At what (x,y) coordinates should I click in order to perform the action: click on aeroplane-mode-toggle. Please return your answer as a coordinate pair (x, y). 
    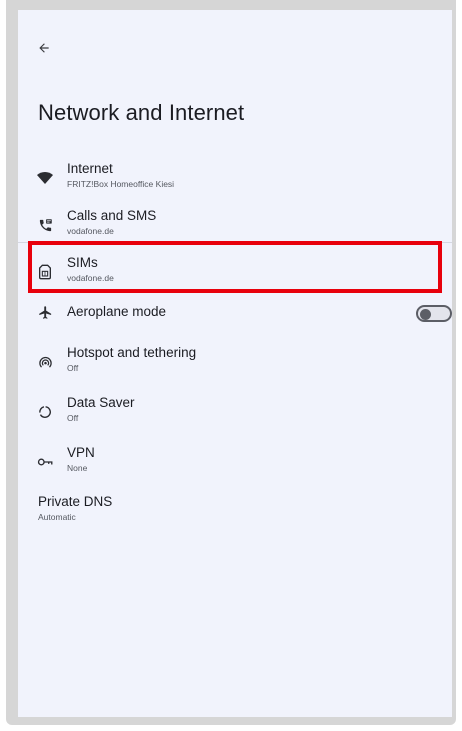
    Looking at the image, I should click on (434, 313).